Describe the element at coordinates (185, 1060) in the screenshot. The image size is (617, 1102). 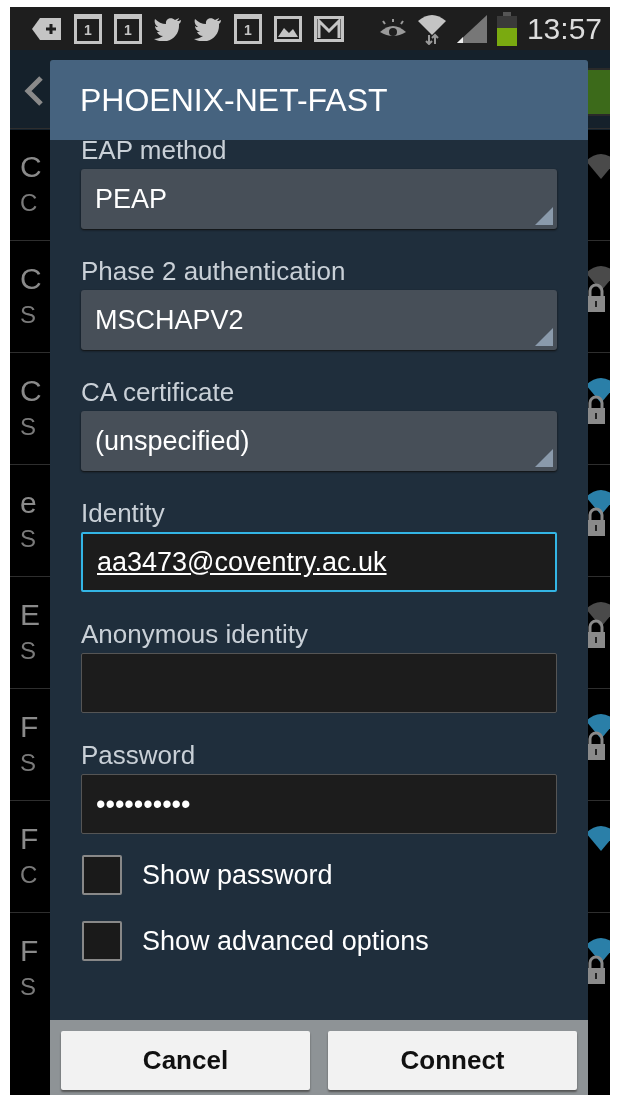
I see `cancel-button: Cancel` at that location.